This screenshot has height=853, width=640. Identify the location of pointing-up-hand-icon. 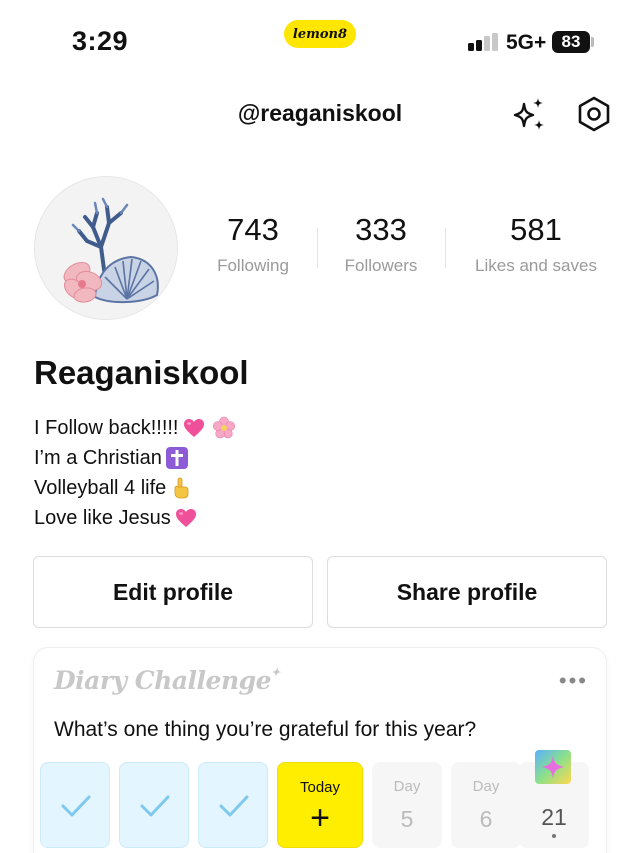
(181, 488).